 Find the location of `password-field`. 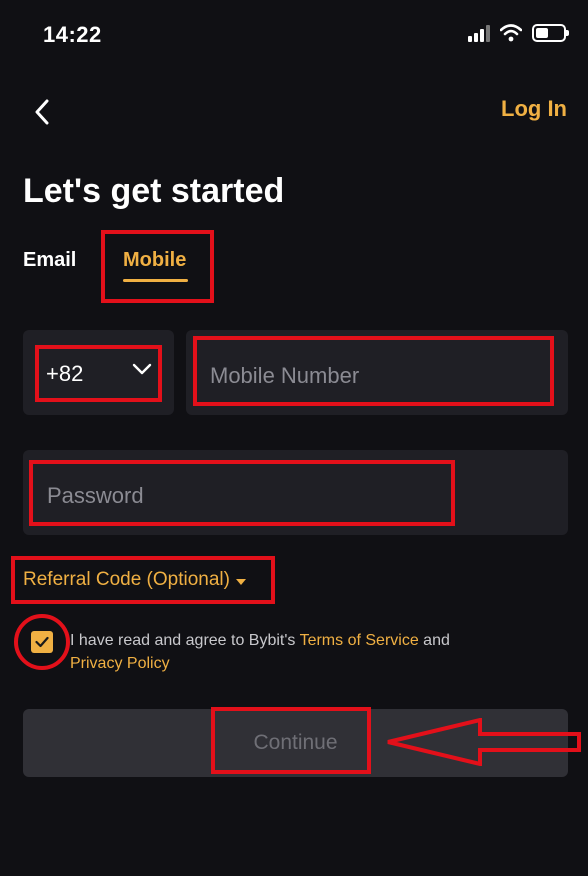

password-field is located at coordinates (295, 492).